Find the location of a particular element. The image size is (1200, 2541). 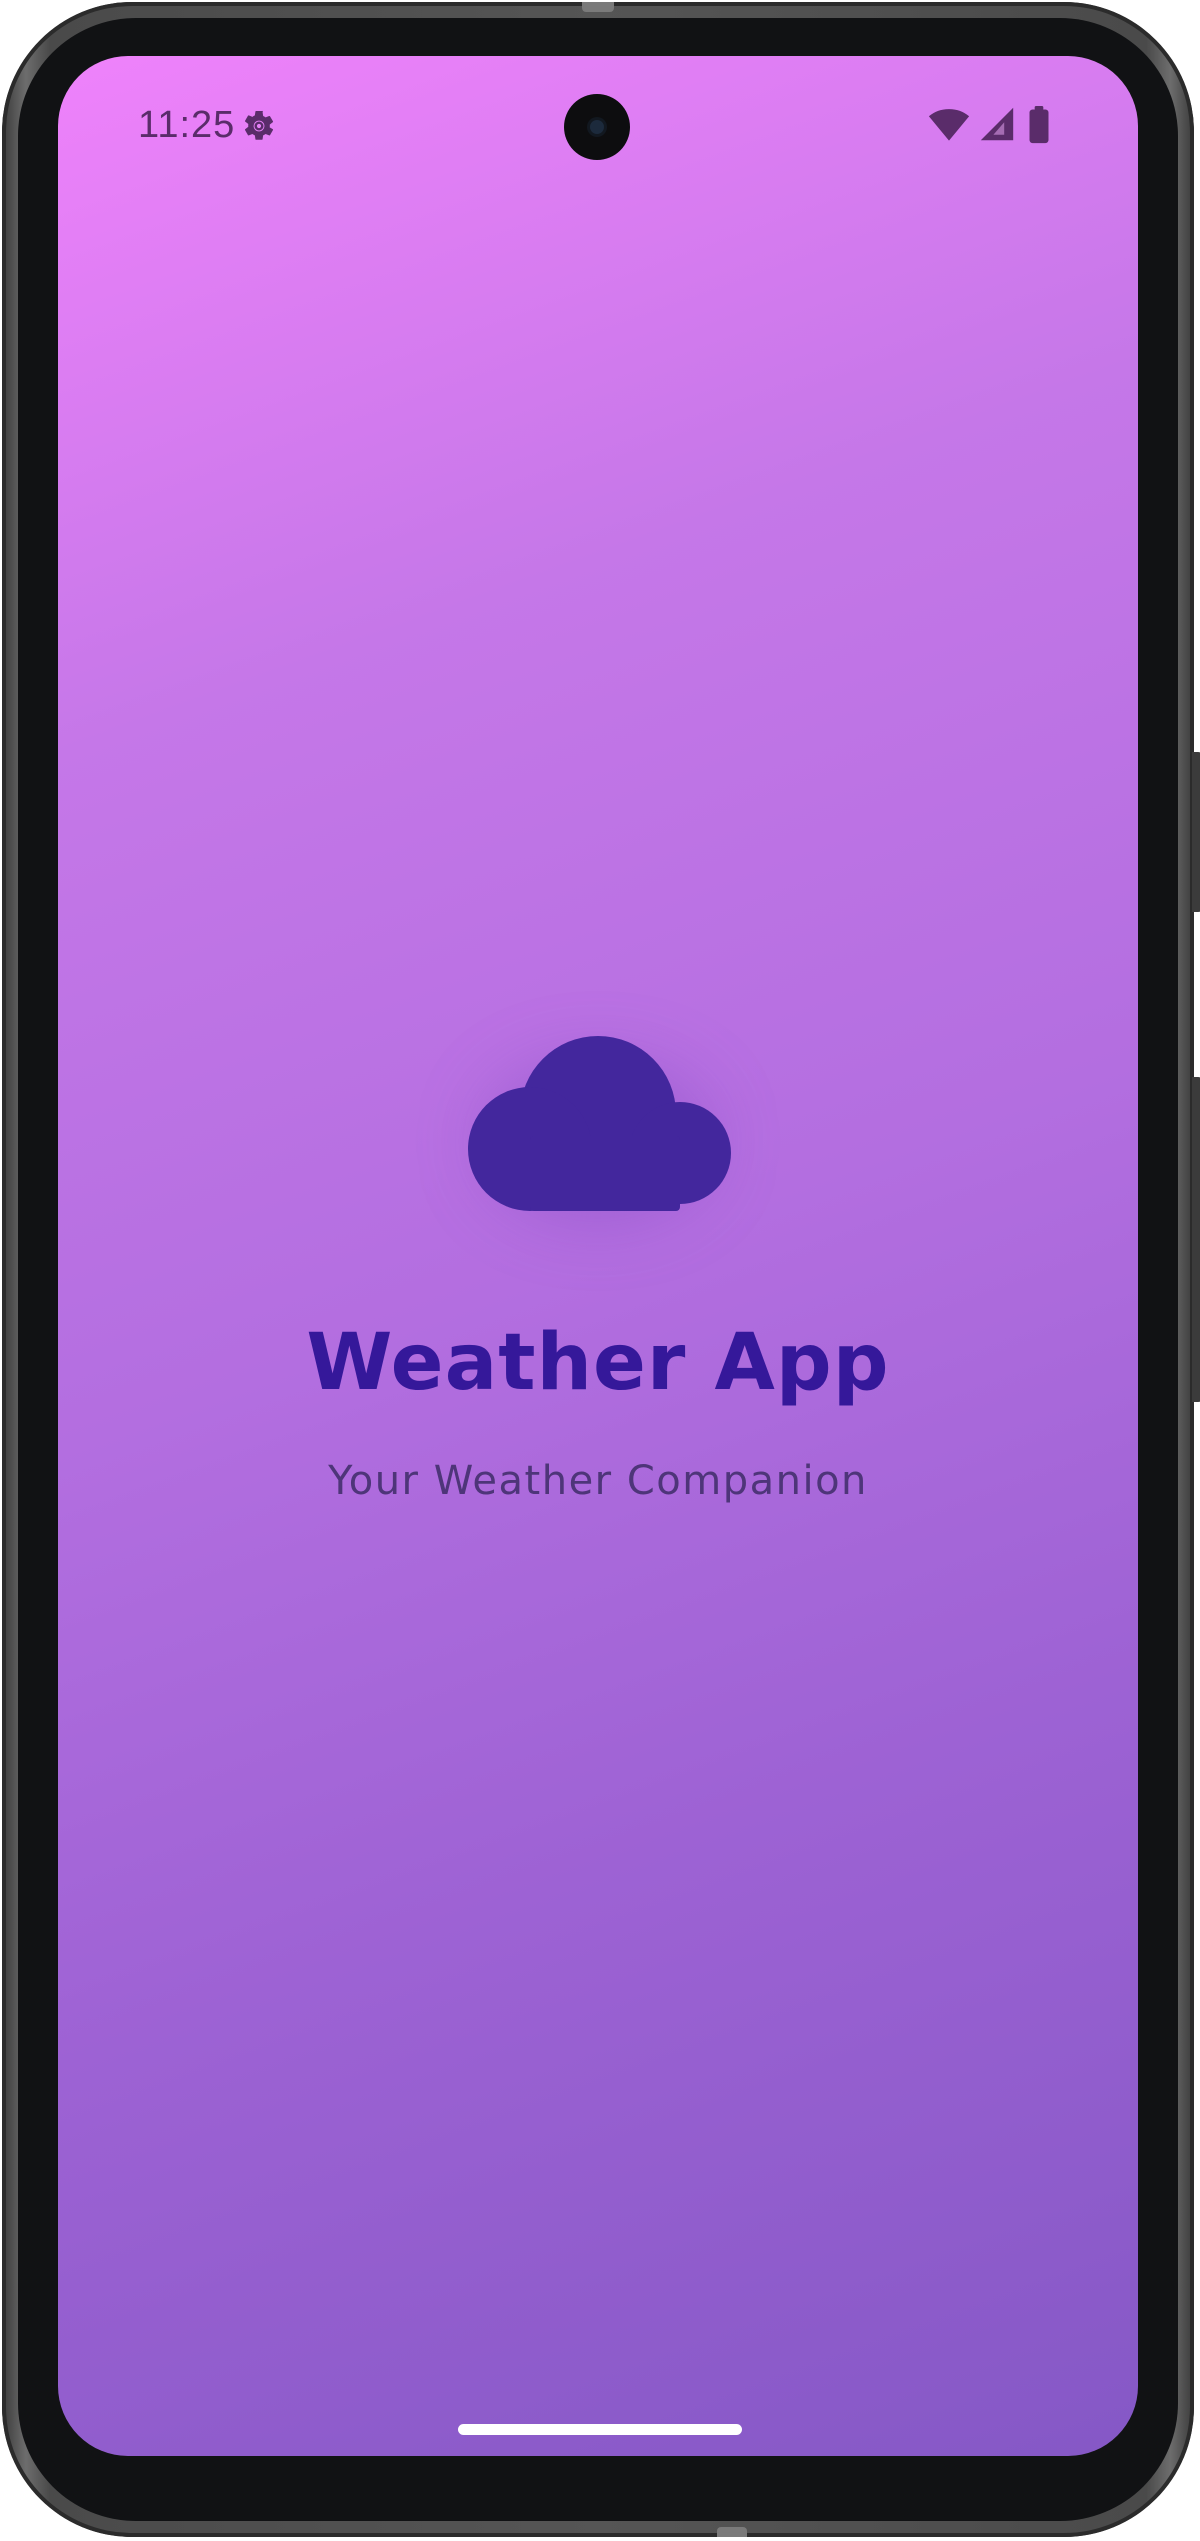

cellular-signal-icon is located at coordinates (997, 124).